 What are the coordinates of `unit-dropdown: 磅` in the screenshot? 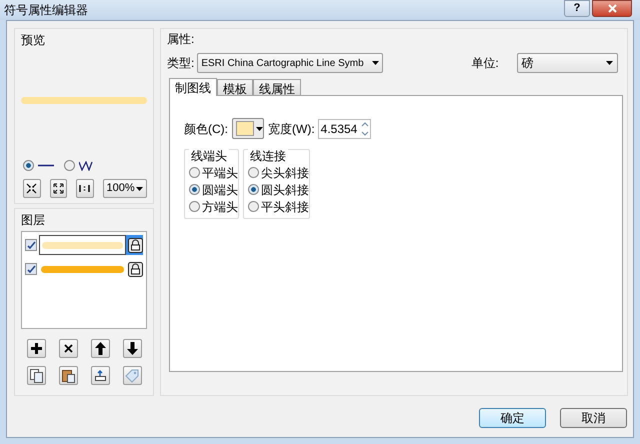 It's located at (567, 63).